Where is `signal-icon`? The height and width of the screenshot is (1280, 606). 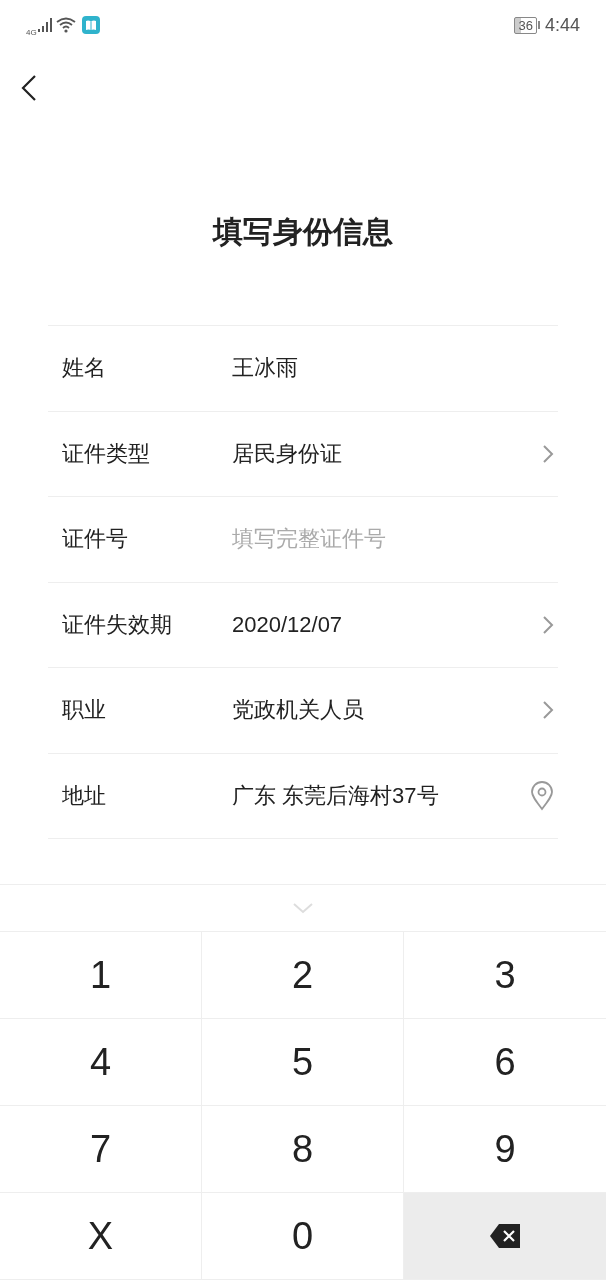
signal-icon is located at coordinates (44, 25).